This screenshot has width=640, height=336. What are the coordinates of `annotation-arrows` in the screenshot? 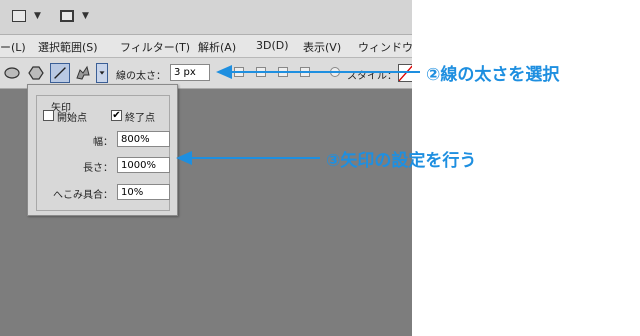 It's located at (298, 115).